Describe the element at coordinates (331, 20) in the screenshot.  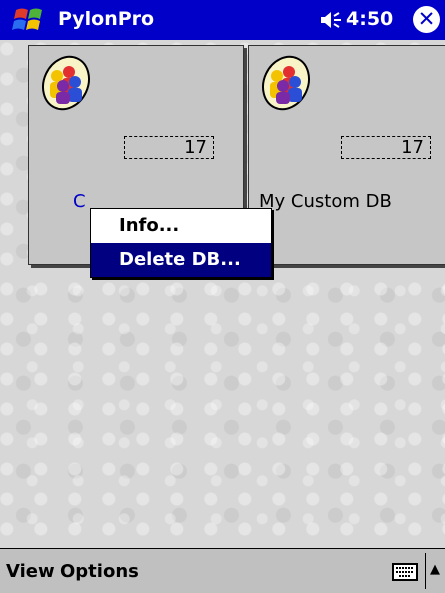
I see `speaker-icon` at that location.